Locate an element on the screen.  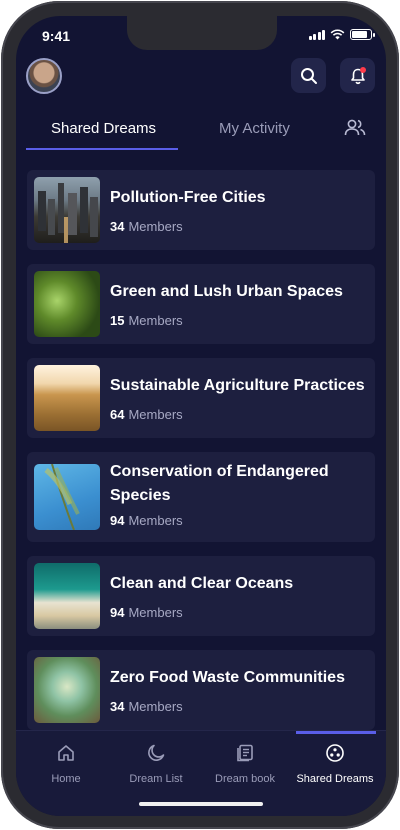
dream-card: Zero Food Waste Communities 34 Members is located at coordinates (201, 690).